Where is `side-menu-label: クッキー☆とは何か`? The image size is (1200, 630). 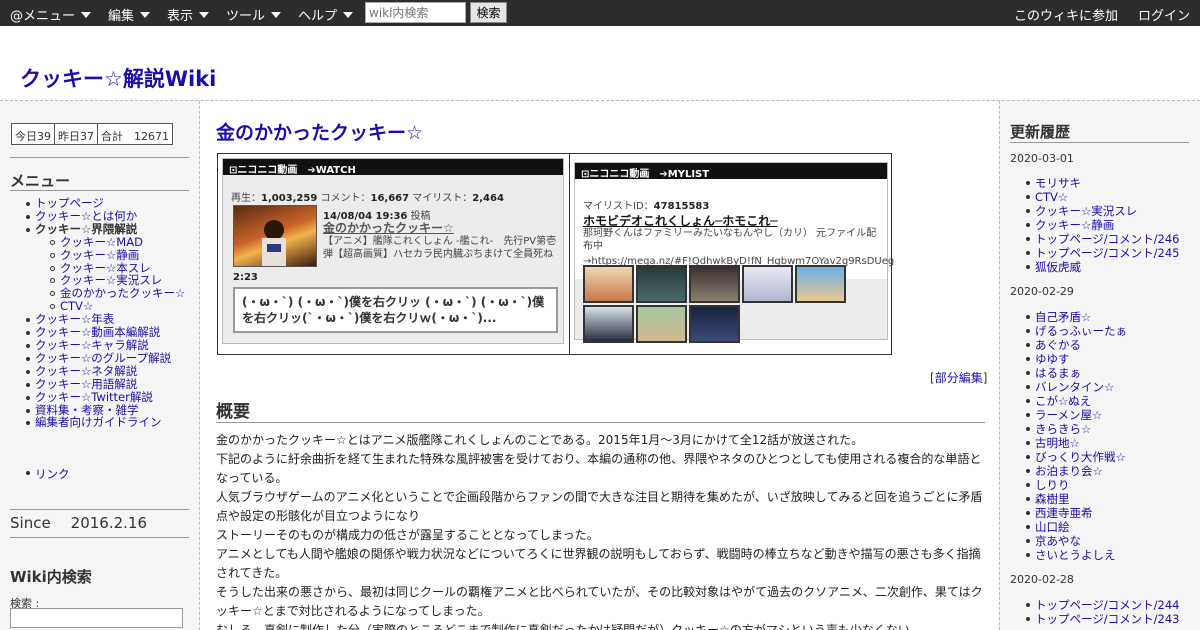
side-menu-label: クッキー☆とは何か is located at coordinates (86, 216).